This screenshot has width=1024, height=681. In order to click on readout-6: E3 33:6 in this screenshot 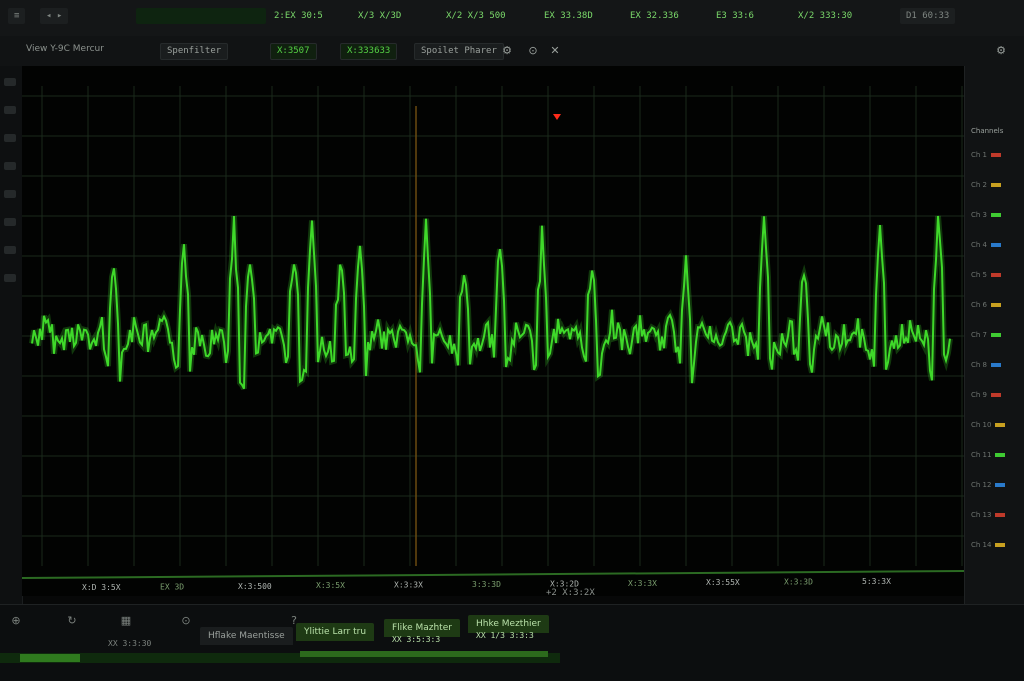, I will do `click(735, 16)`.